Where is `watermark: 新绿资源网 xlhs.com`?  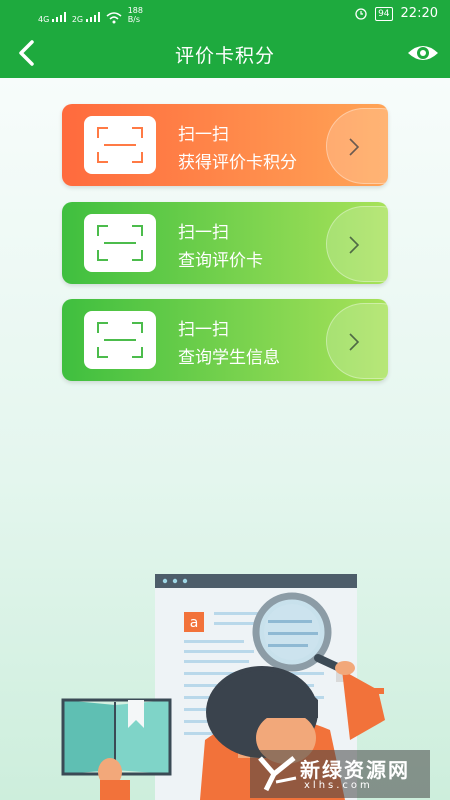 watermark: 新绿资源网 xlhs.com is located at coordinates (340, 774).